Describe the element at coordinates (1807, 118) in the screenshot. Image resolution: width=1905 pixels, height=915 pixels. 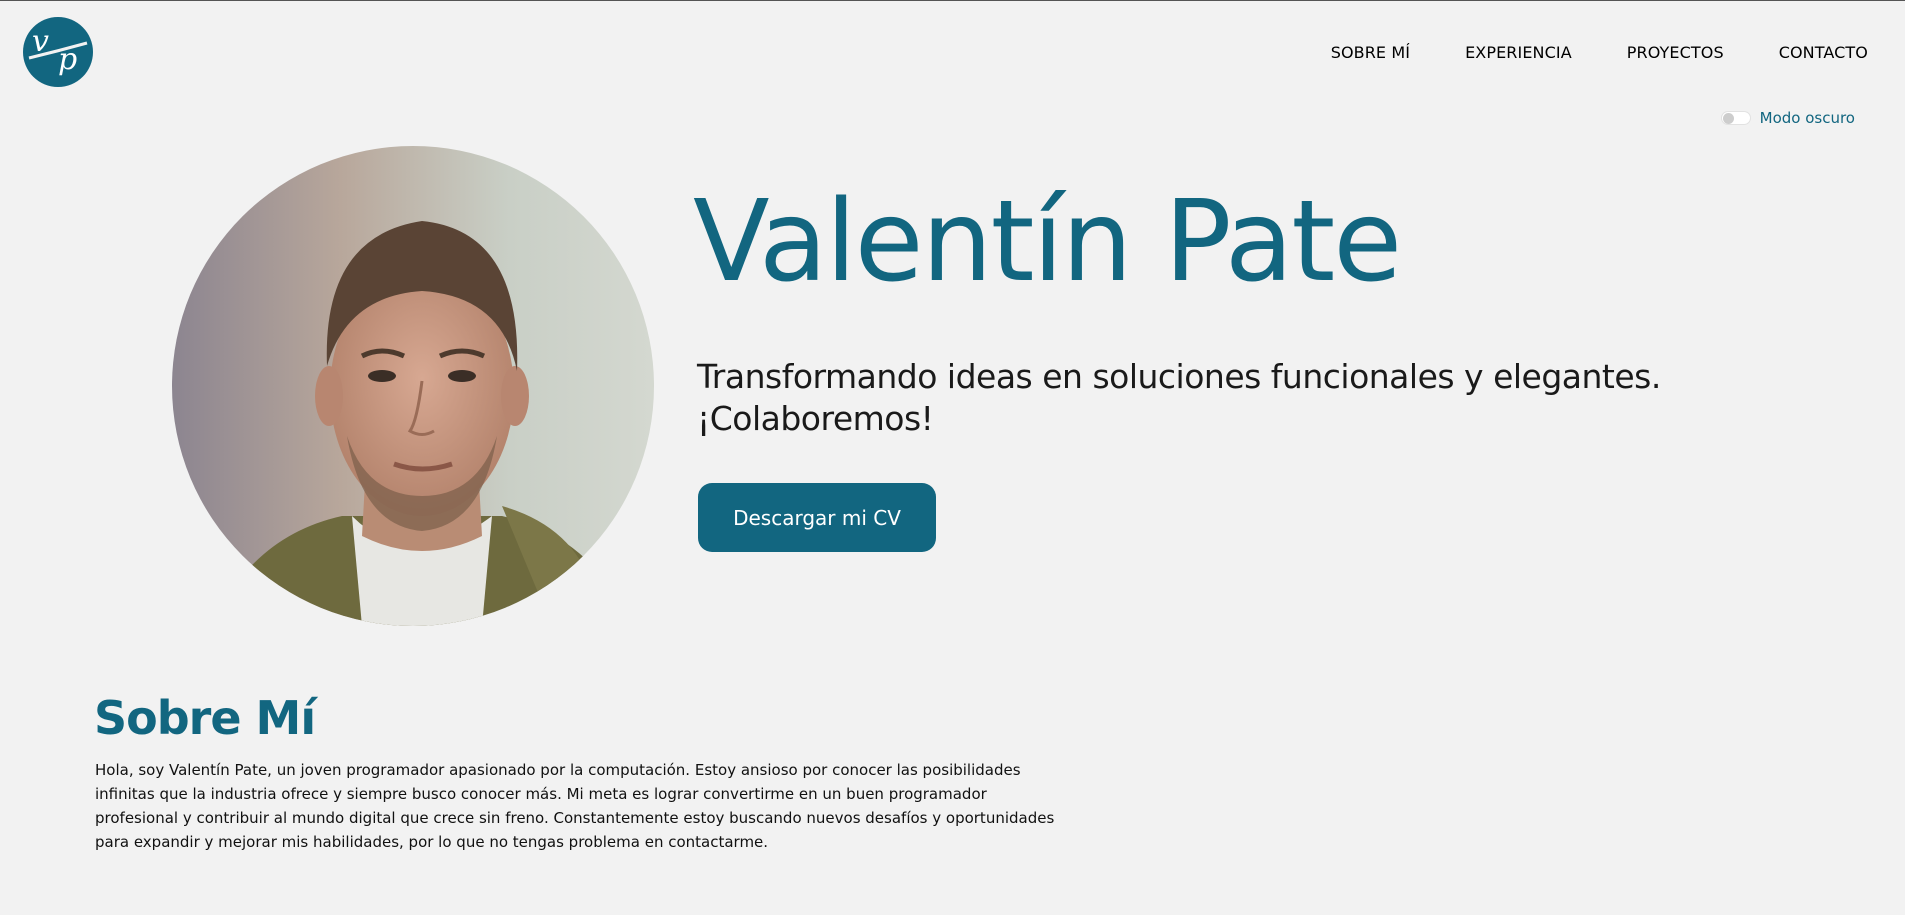
I see `dark-mode-label: Modo oscuro` at that location.